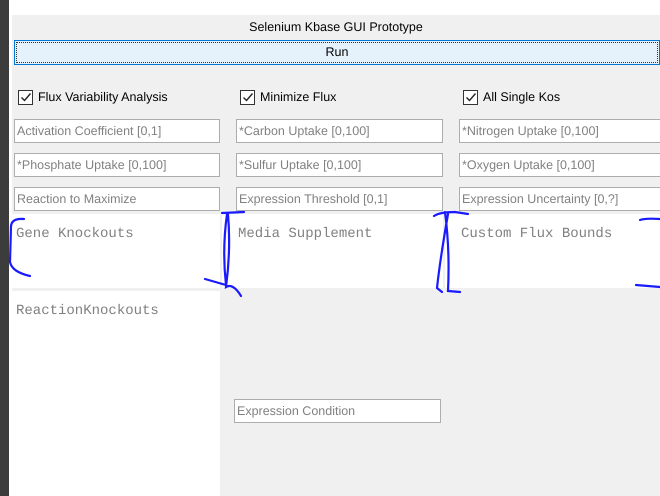  Describe the element at coordinates (336, 27) in the screenshot. I see `window-title: Selenium Kbase GUI Prototype` at that location.